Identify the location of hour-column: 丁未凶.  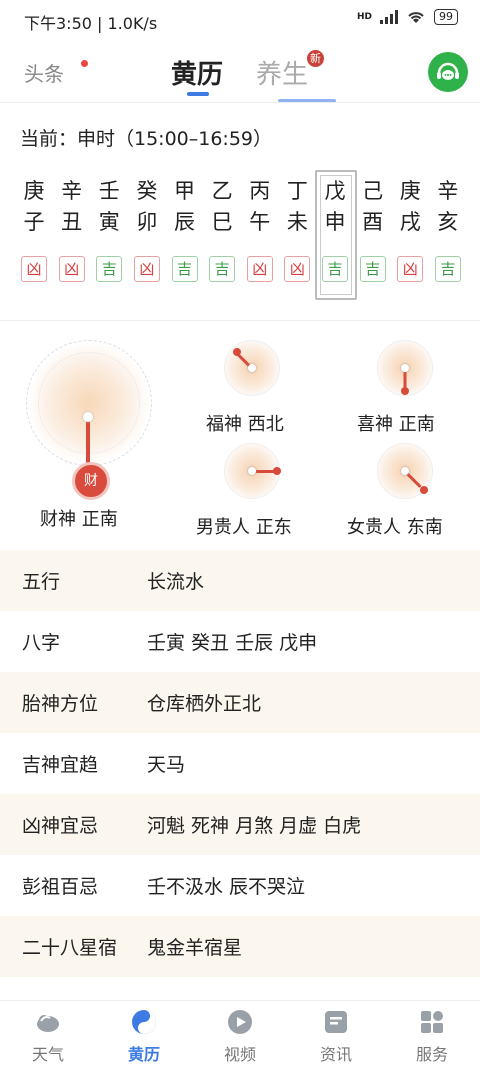
(297, 229).